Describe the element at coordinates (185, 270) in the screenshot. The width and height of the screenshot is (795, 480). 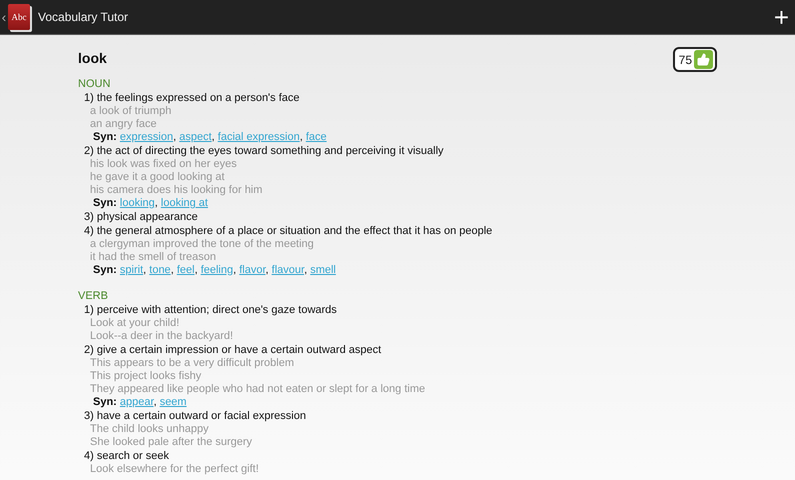
I see `synonym-link: feel` at that location.